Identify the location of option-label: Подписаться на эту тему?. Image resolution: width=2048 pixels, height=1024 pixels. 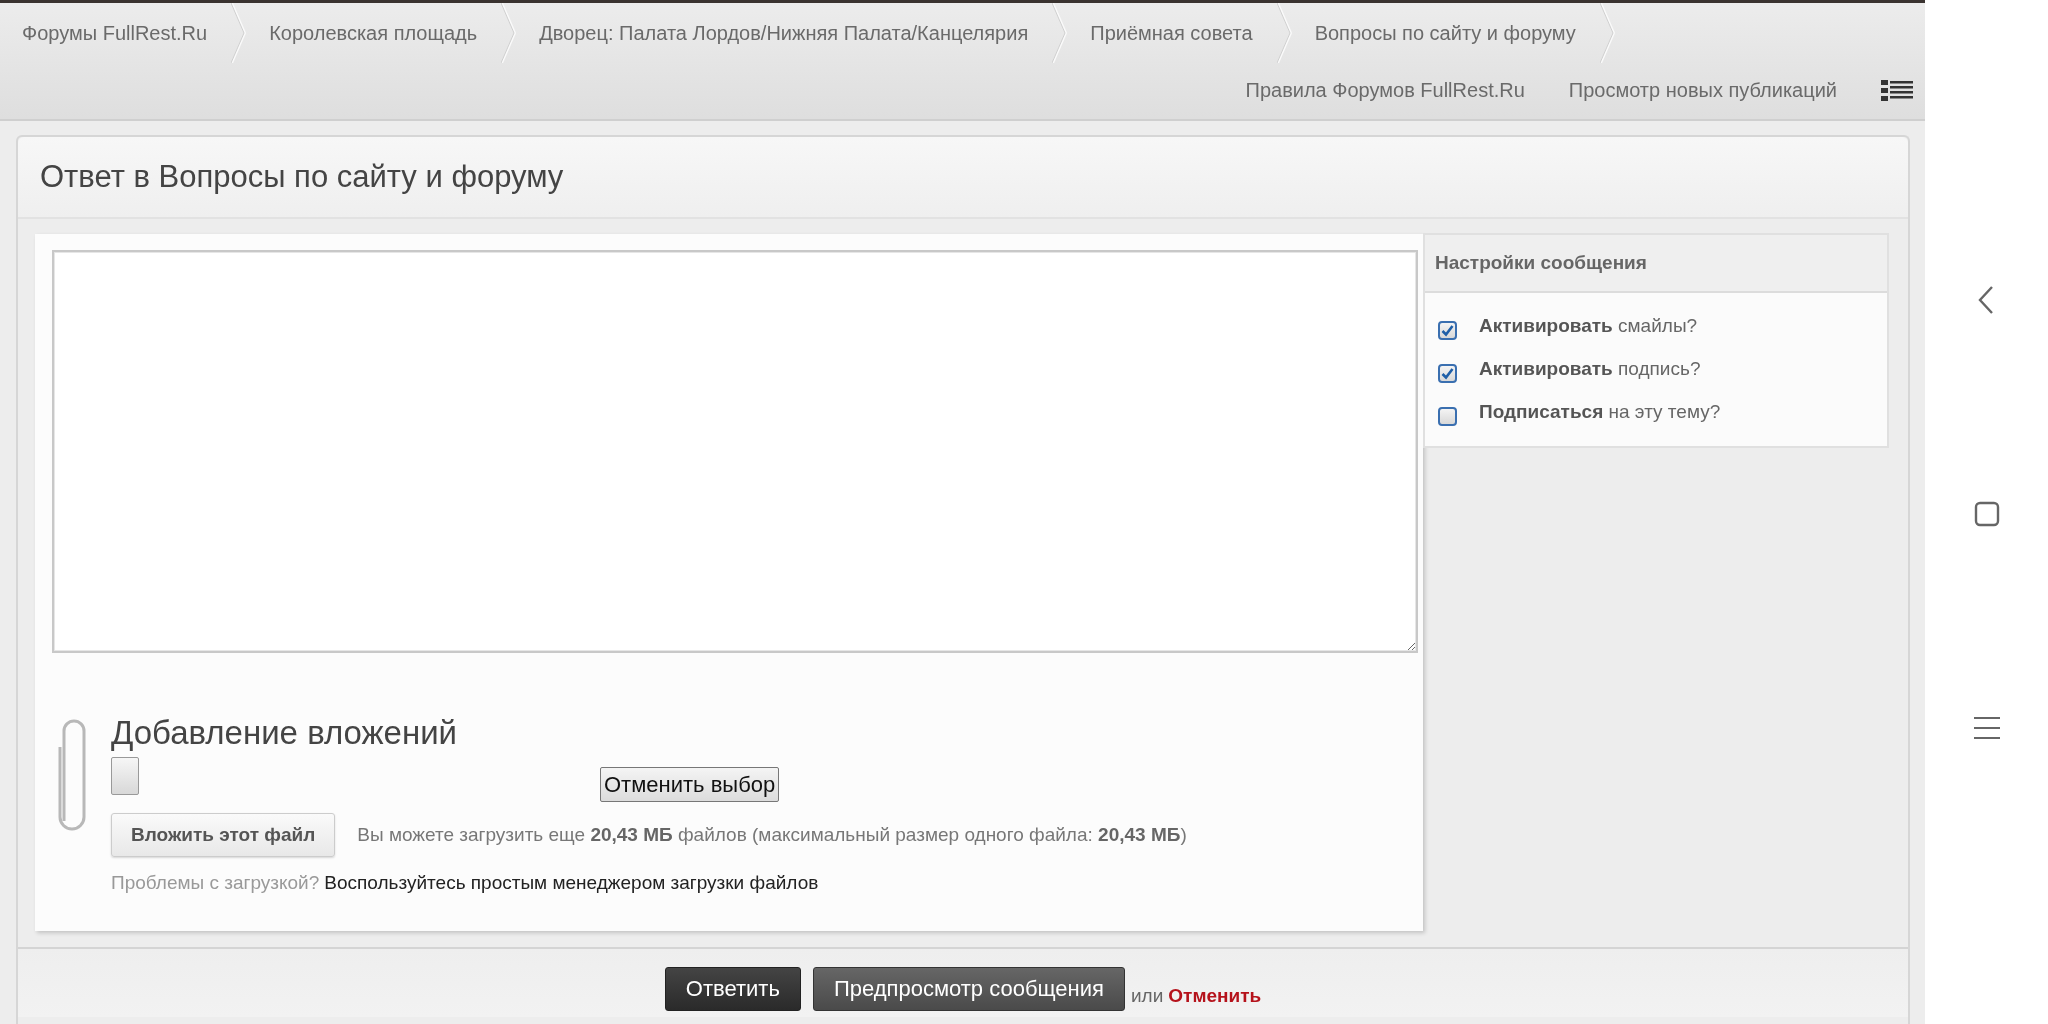
(1600, 412).